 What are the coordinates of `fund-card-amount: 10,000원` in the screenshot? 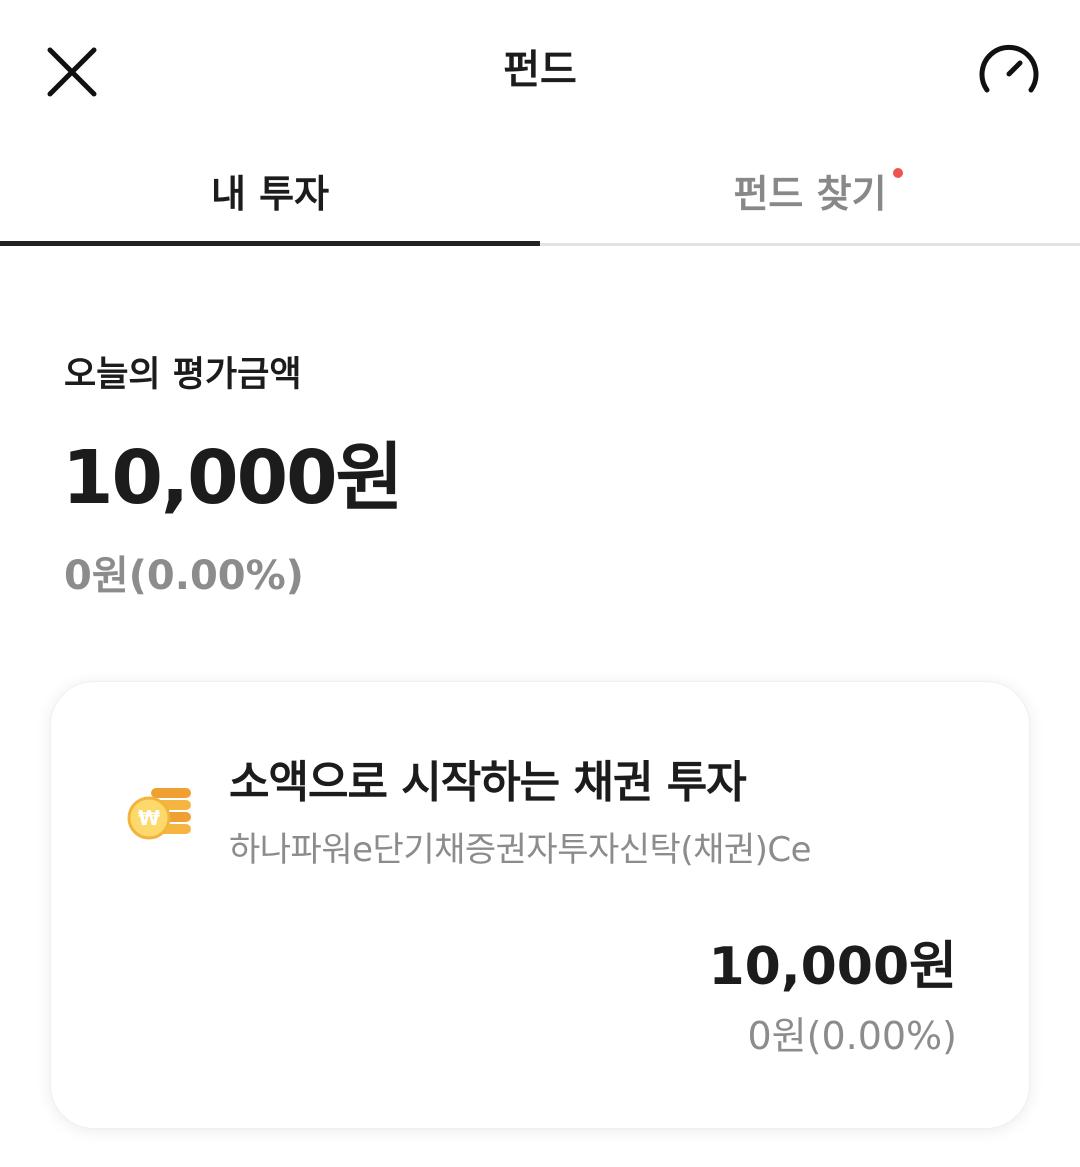 It's located at (832, 967).